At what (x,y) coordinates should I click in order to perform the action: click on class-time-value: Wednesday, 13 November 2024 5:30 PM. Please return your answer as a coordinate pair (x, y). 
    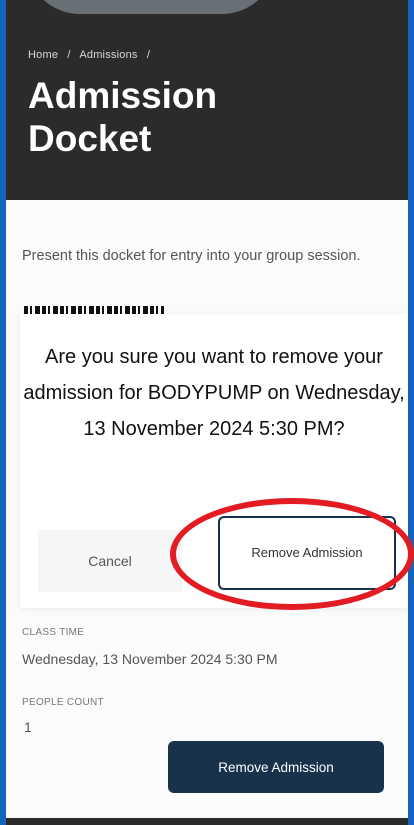
    Looking at the image, I should click on (150, 659).